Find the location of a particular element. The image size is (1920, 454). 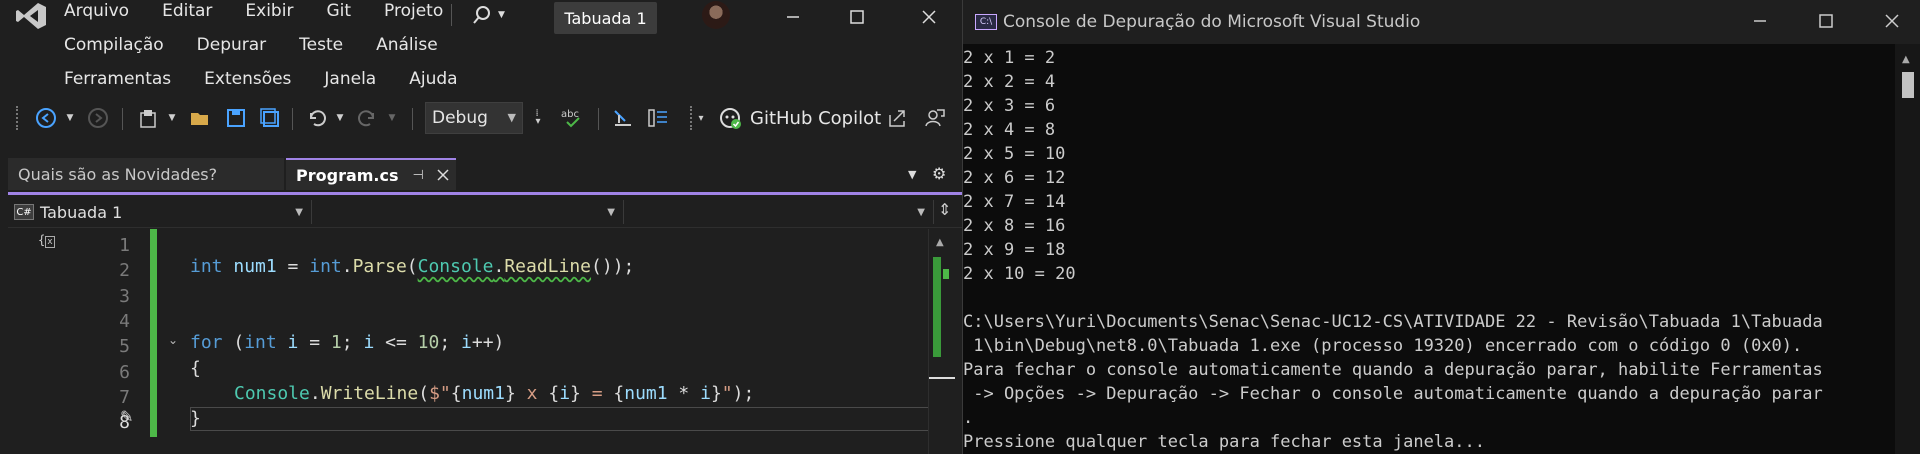

menu-compilacao: Compilação is located at coordinates (114, 45).